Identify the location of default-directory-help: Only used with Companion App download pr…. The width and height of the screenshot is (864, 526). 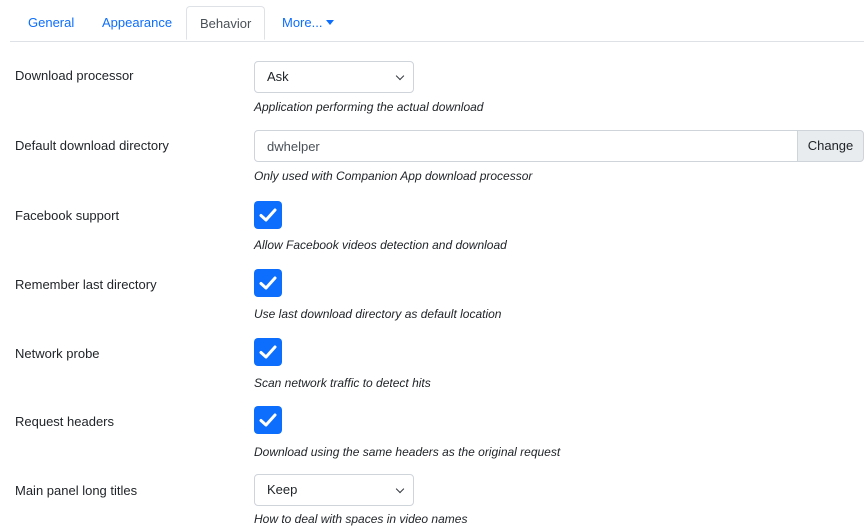
(393, 176).